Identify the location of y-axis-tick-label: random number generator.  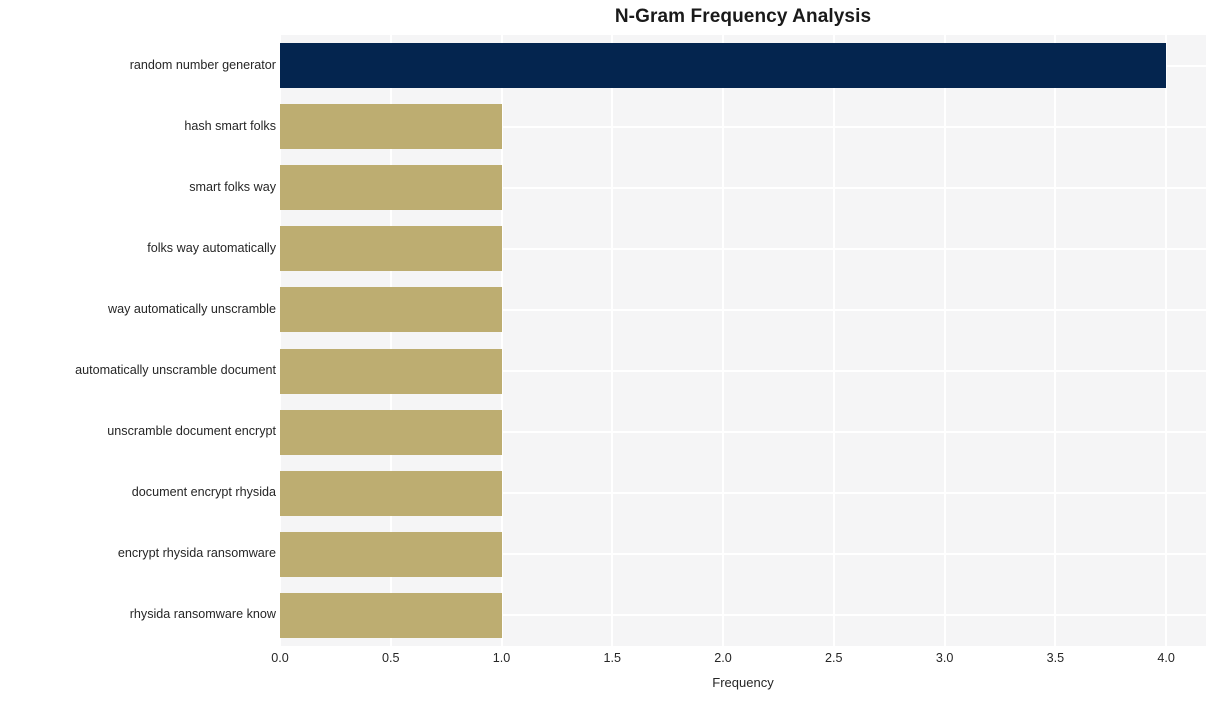
(202, 64).